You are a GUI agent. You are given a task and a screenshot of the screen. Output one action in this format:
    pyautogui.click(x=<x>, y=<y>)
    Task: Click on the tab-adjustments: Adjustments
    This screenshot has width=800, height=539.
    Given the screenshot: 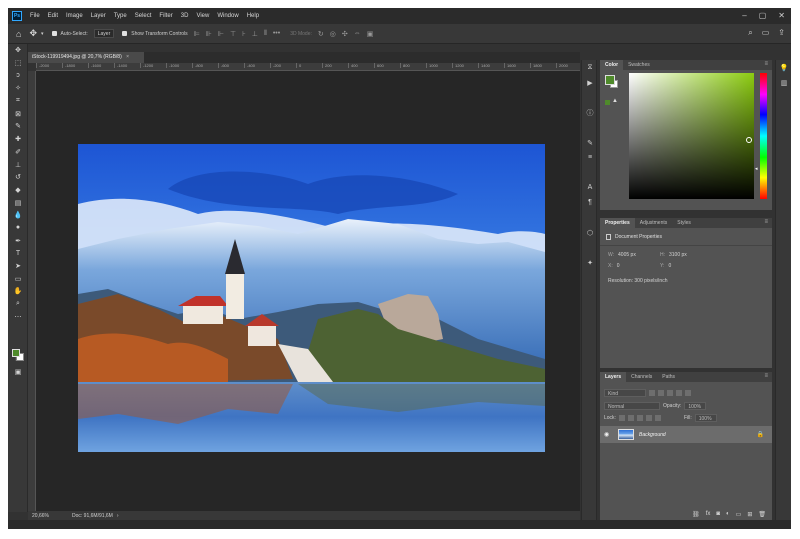 What is the action you would take?
    pyautogui.click(x=654, y=223)
    